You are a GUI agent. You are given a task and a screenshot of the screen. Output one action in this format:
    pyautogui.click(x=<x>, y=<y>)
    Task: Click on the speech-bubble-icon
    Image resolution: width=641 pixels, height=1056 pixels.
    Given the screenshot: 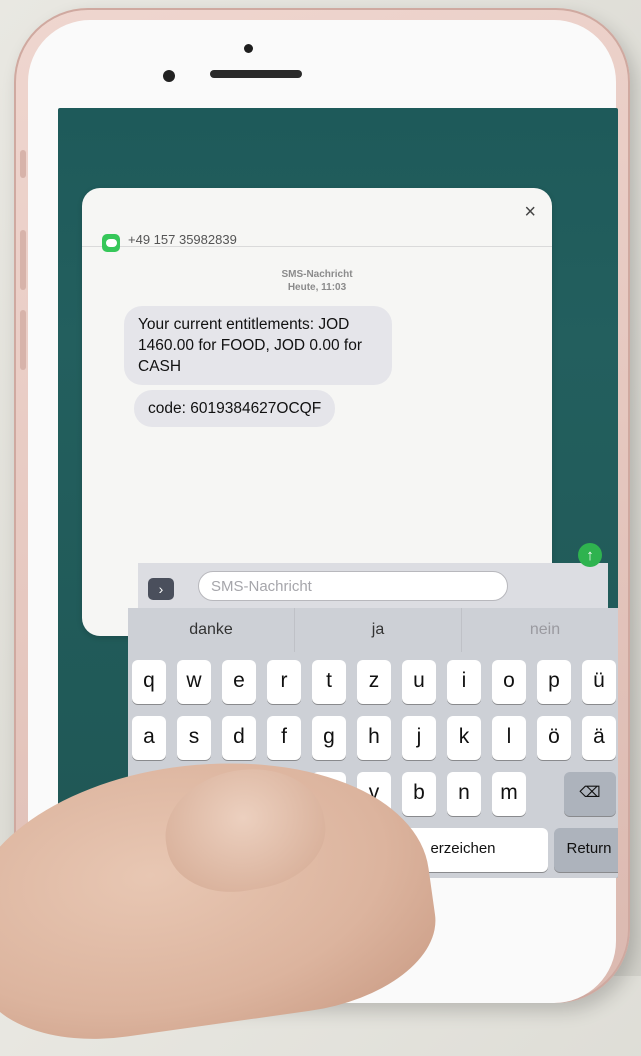 What is the action you would take?
    pyautogui.click(x=111, y=243)
    